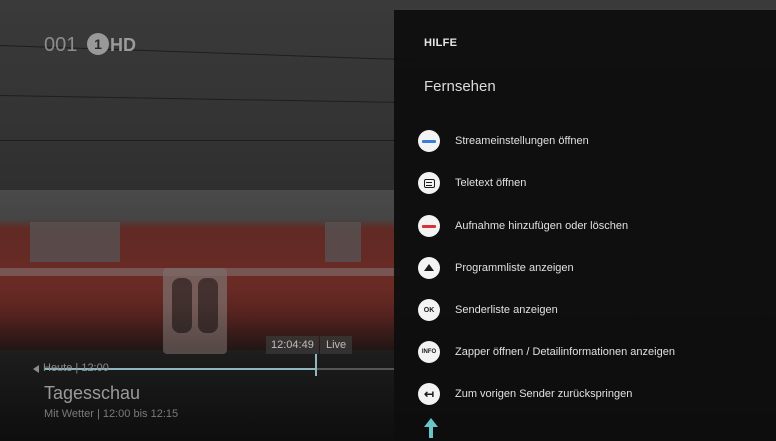  Describe the element at coordinates (292, 345) in the screenshot. I see `current-time: 12:04:49` at that location.